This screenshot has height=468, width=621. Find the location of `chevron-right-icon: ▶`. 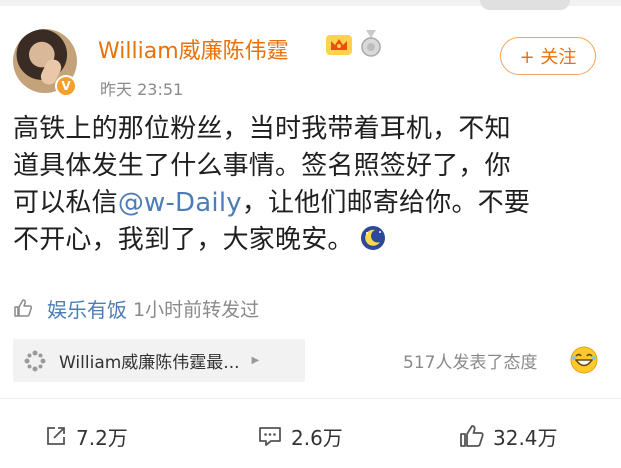

chevron-right-icon: ▶ is located at coordinates (255, 360).